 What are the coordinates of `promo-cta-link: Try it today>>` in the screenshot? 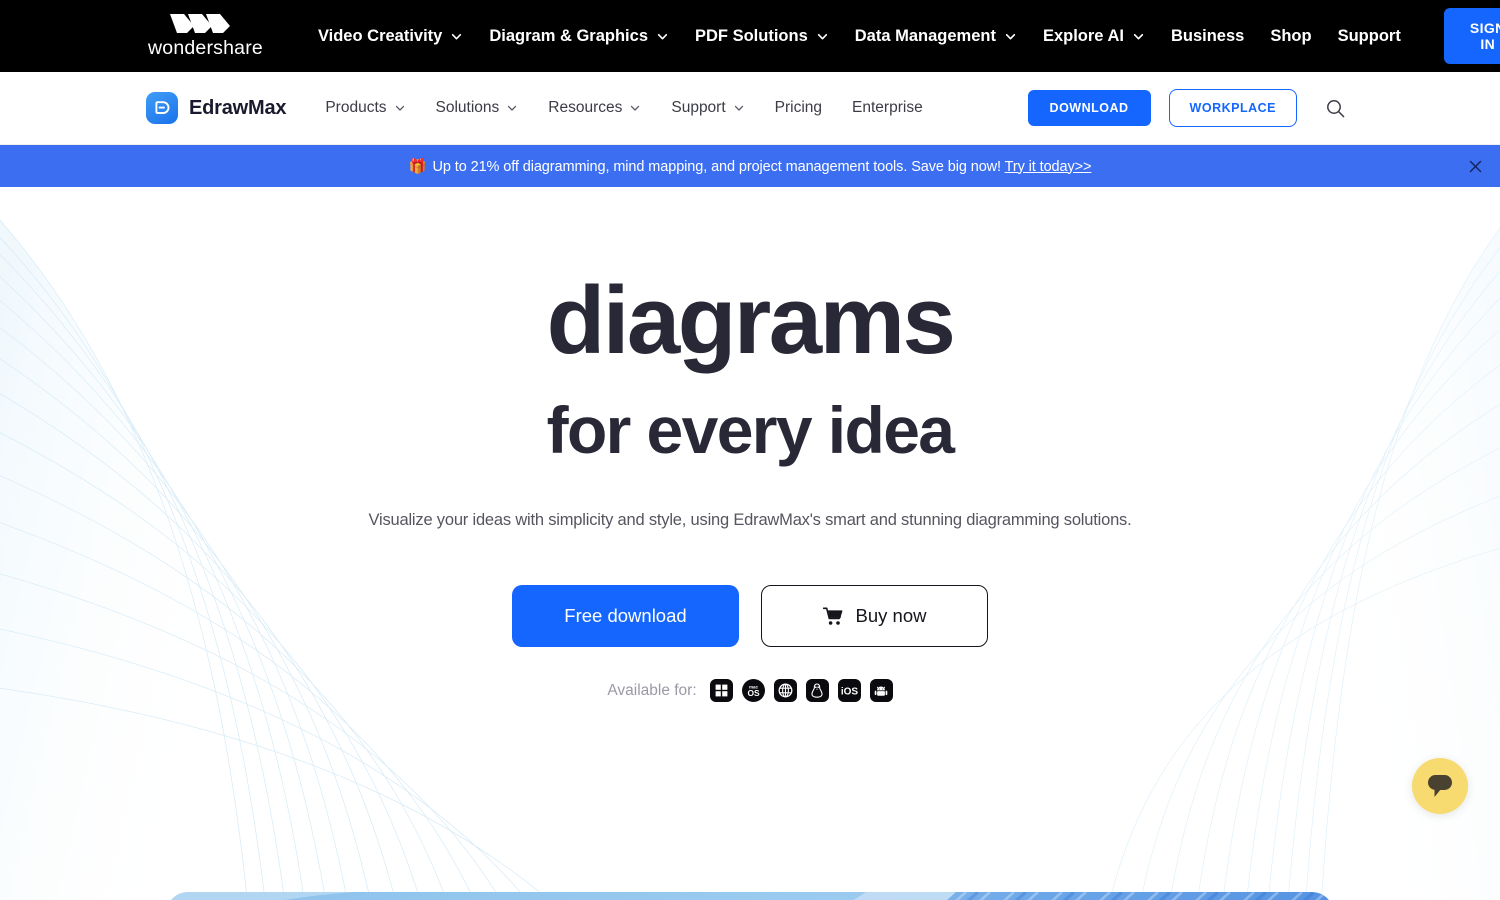 It's located at (1048, 167).